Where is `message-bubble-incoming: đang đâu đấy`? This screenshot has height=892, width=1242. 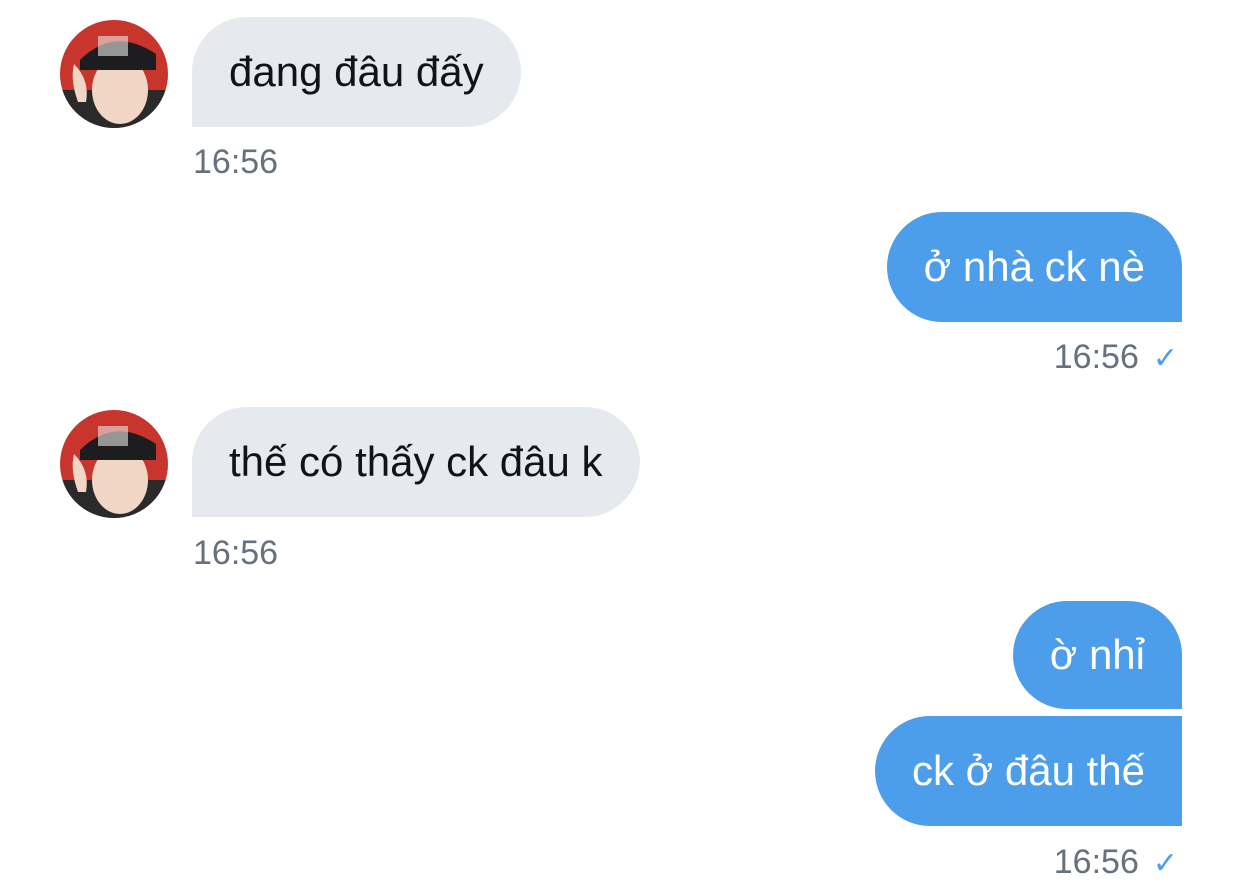 message-bubble-incoming: đang đâu đấy is located at coordinates (356, 72).